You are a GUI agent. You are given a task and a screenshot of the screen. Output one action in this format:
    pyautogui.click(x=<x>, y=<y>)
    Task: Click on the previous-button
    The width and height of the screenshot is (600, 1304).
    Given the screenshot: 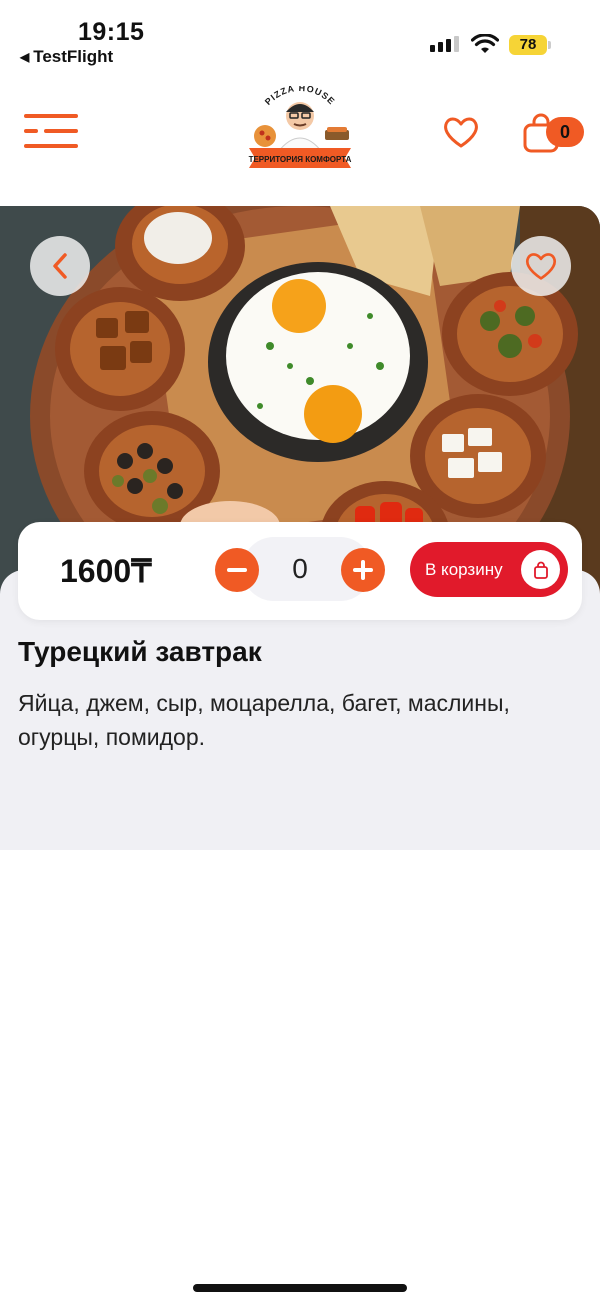 What is the action you would take?
    pyautogui.click(x=60, y=266)
    